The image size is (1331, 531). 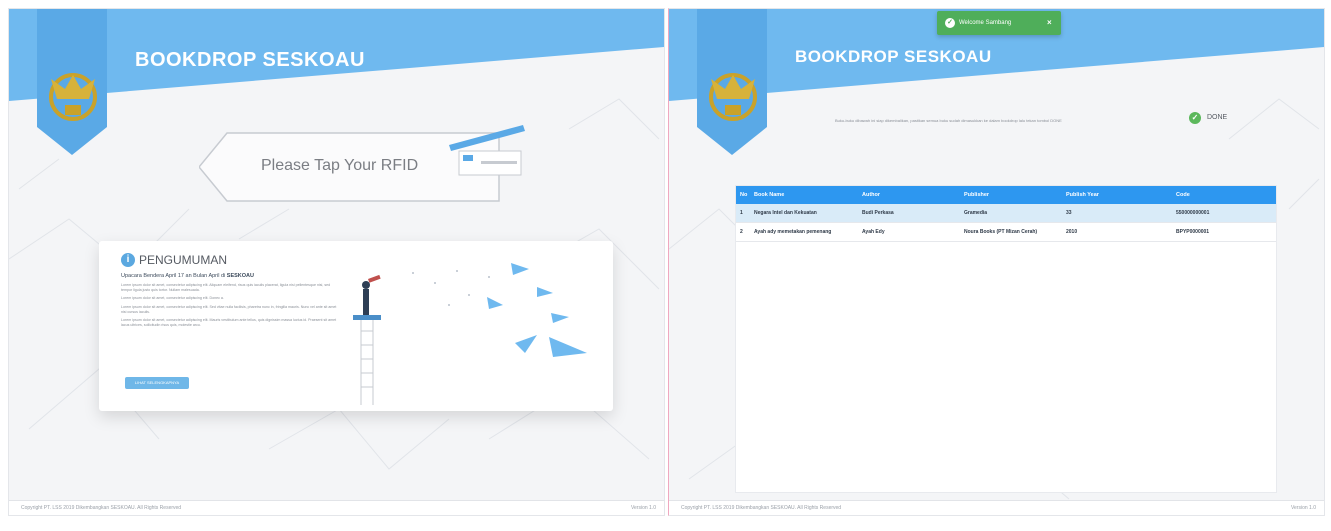 What do you see at coordinates (157, 383) in the screenshot?
I see `read-more-button: LIHAT SELENGKAPNYA` at bounding box center [157, 383].